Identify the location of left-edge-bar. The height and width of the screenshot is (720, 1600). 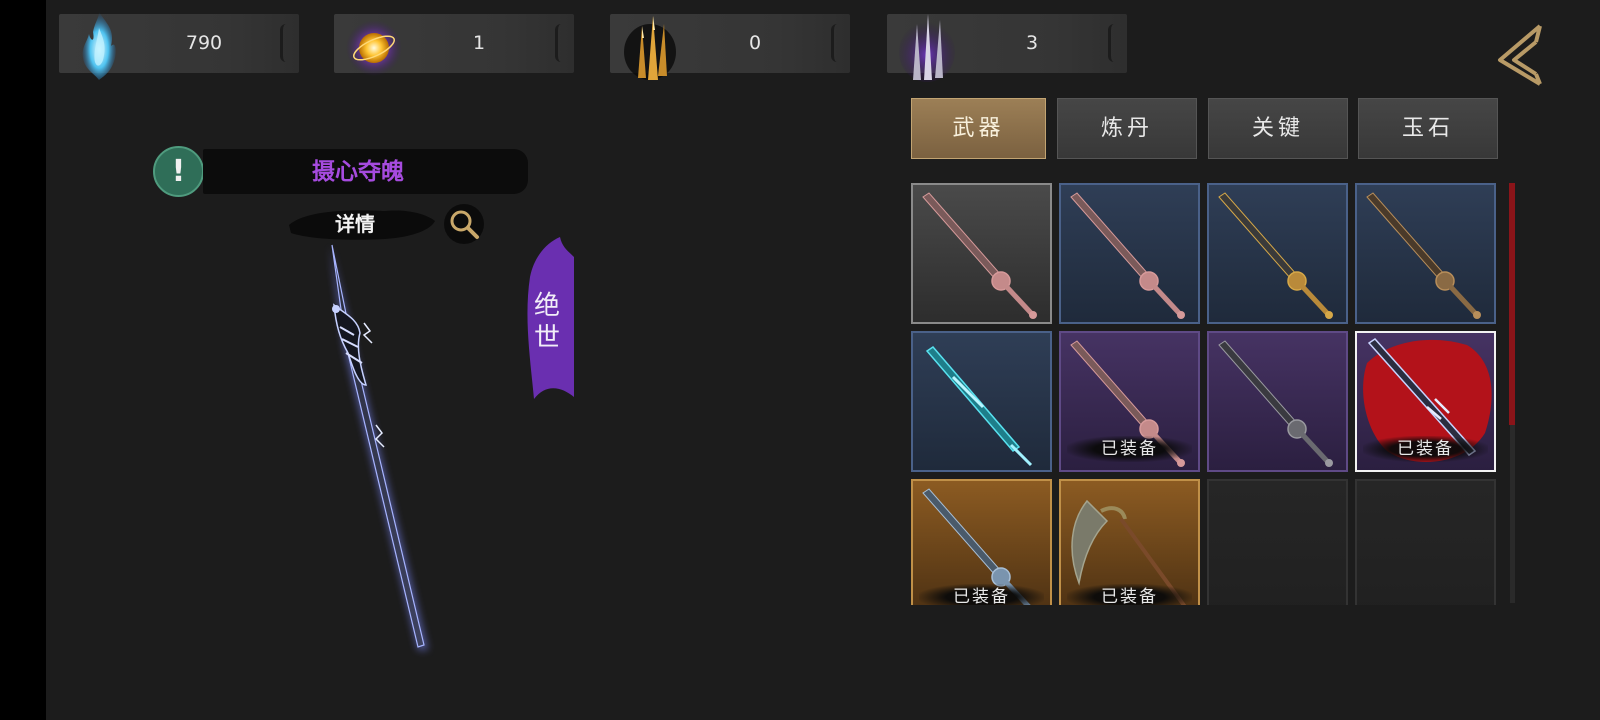
(23, 360).